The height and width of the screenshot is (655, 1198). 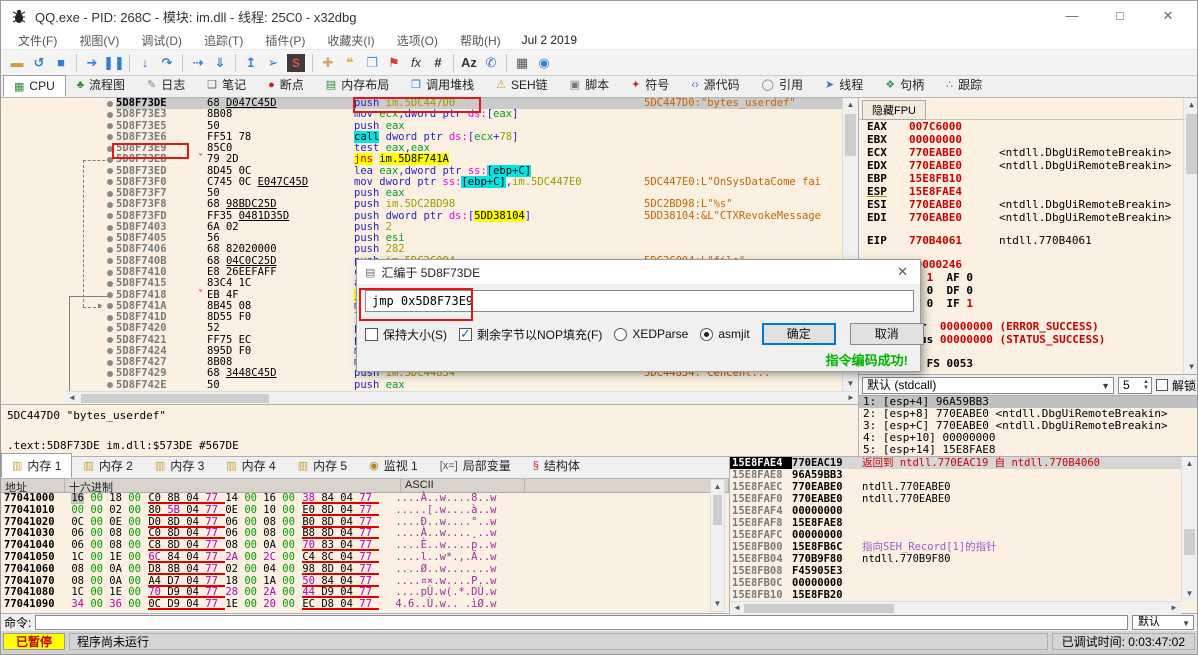 I want to click on tab-脚本: ▣ 脚本, so click(x=589, y=84).